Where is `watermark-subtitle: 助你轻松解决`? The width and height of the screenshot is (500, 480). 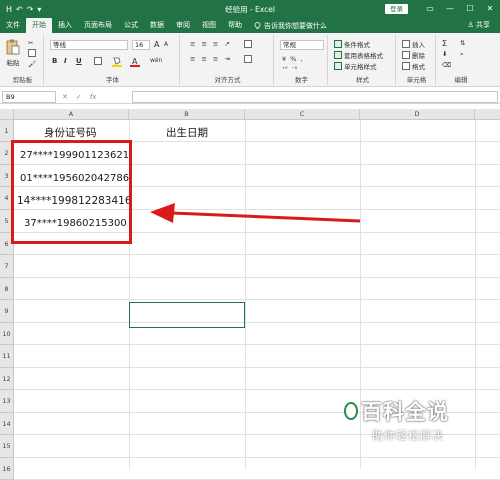 watermark-subtitle: 助你轻松解决 is located at coordinates (408, 435).